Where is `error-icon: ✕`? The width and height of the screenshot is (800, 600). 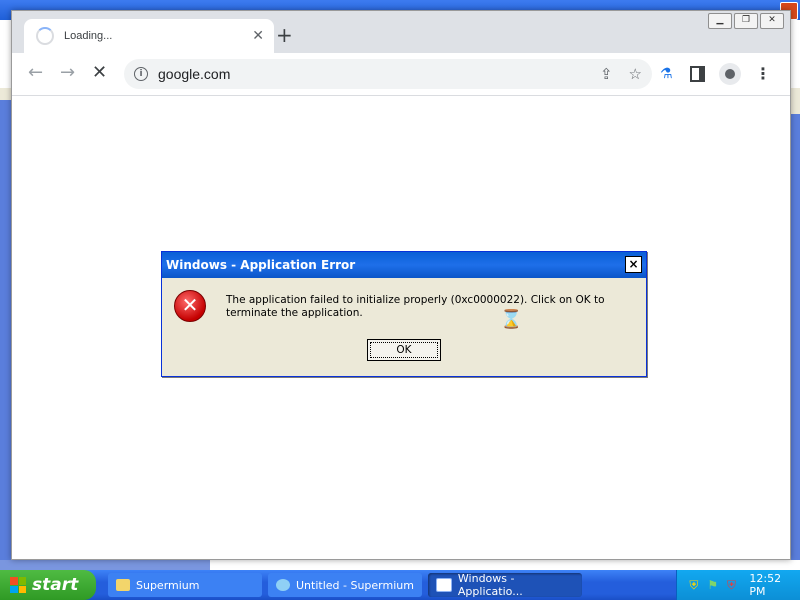 error-icon: ✕ is located at coordinates (190, 306).